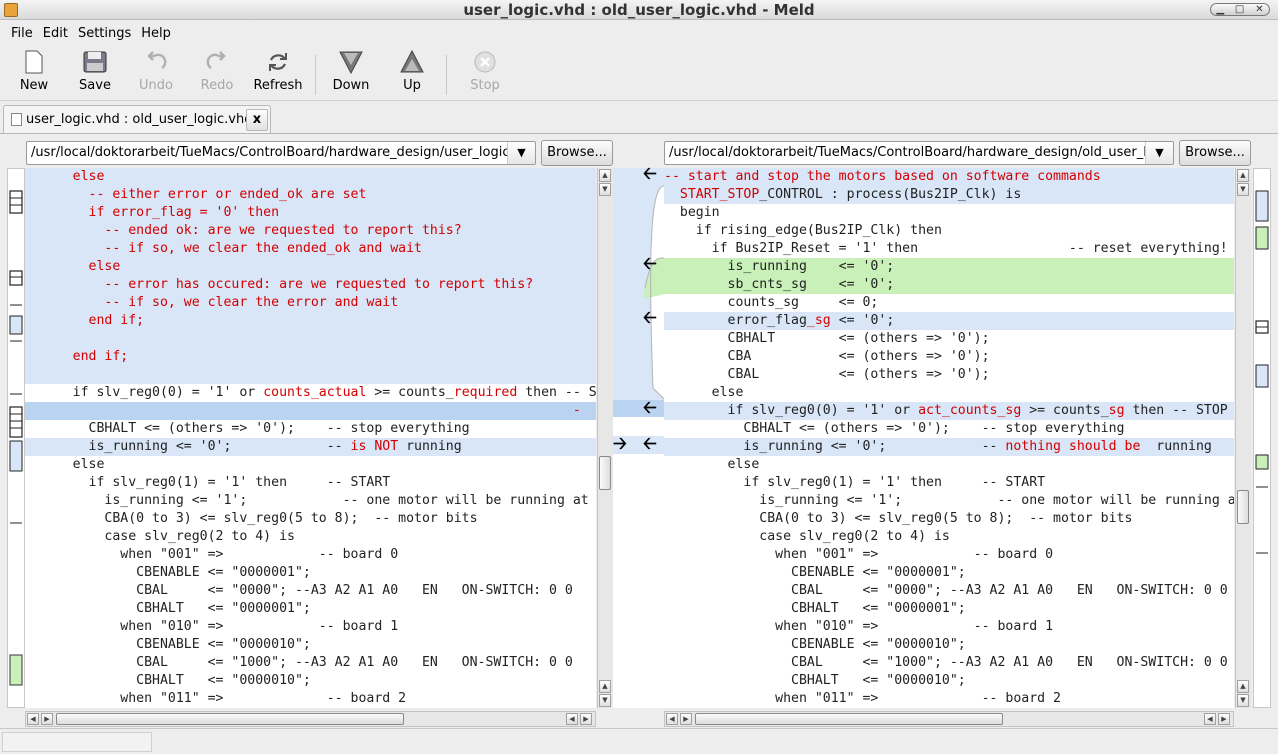 The height and width of the screenshot is (754, 1278). Describe the element at coordinates (1259, 9) in the screenshot. I see `close-window-icon: ✕` at that location.